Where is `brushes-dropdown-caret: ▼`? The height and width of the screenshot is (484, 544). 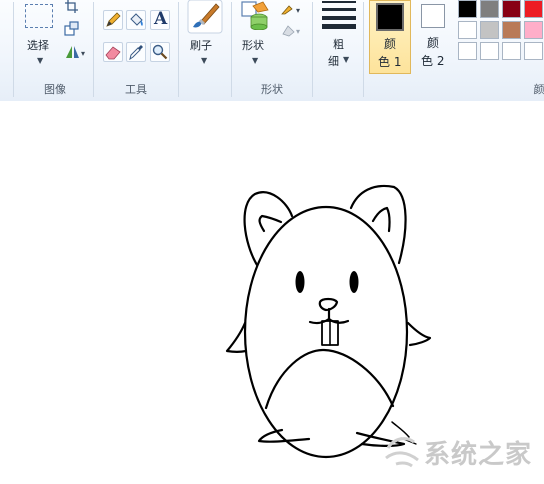 brushes-dropdown-caret: ▼ is located at coordinates (204, 60).